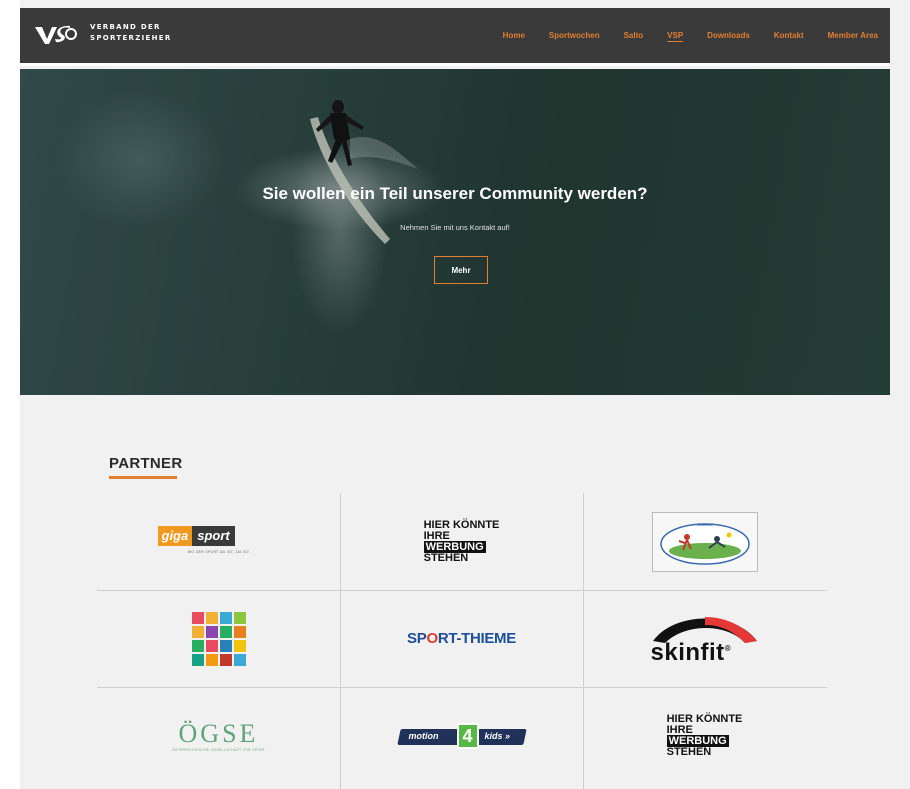  I want to click on vsp-logo-icon, so click(56, 35).